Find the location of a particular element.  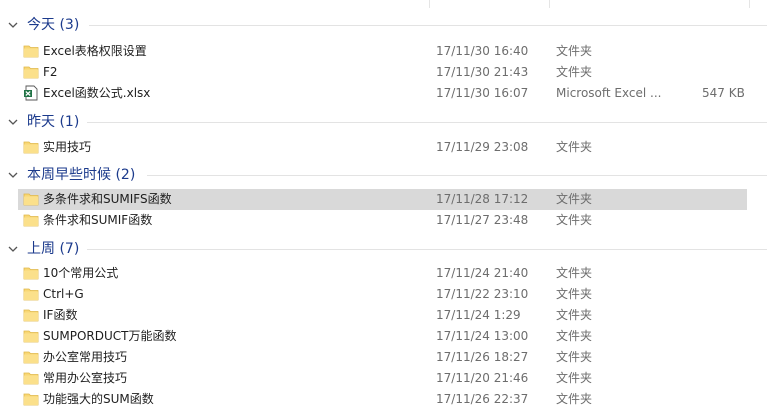

modified-date: 17/11/24 21:40 is located at coordinates (482, 273).